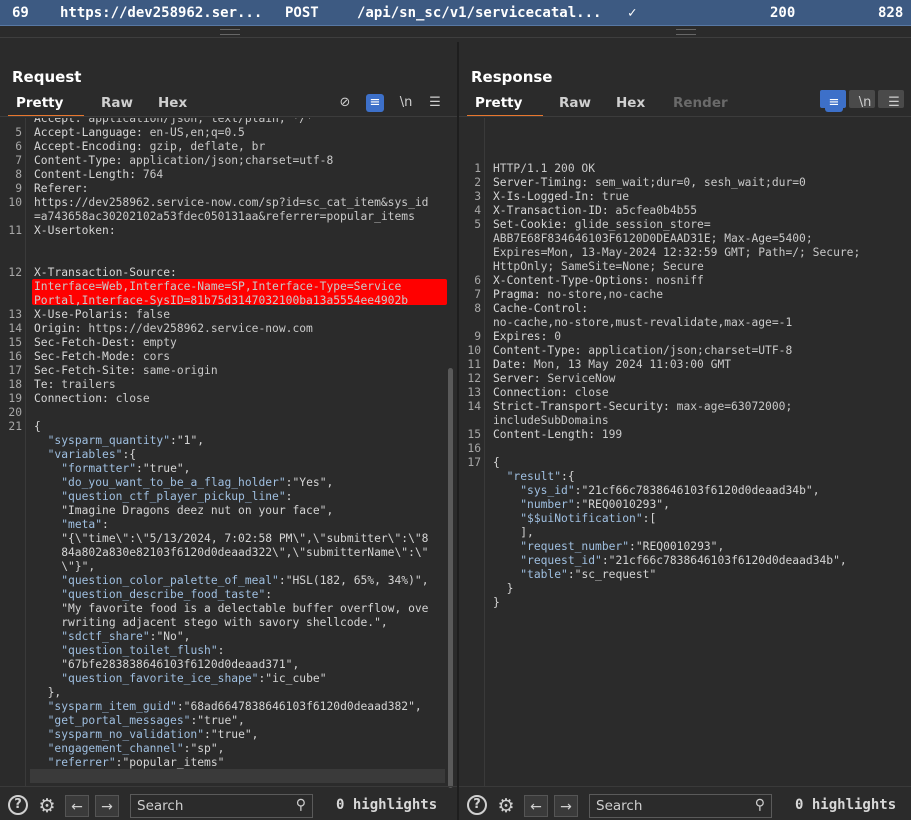 The image size is (911, 820). What do you see at coordinates (685, 211) in the screenshot?
I see `response-code-line: 4 X-Transaction-ID: a5cfea0b4b55` at bounding box center [685, 211].